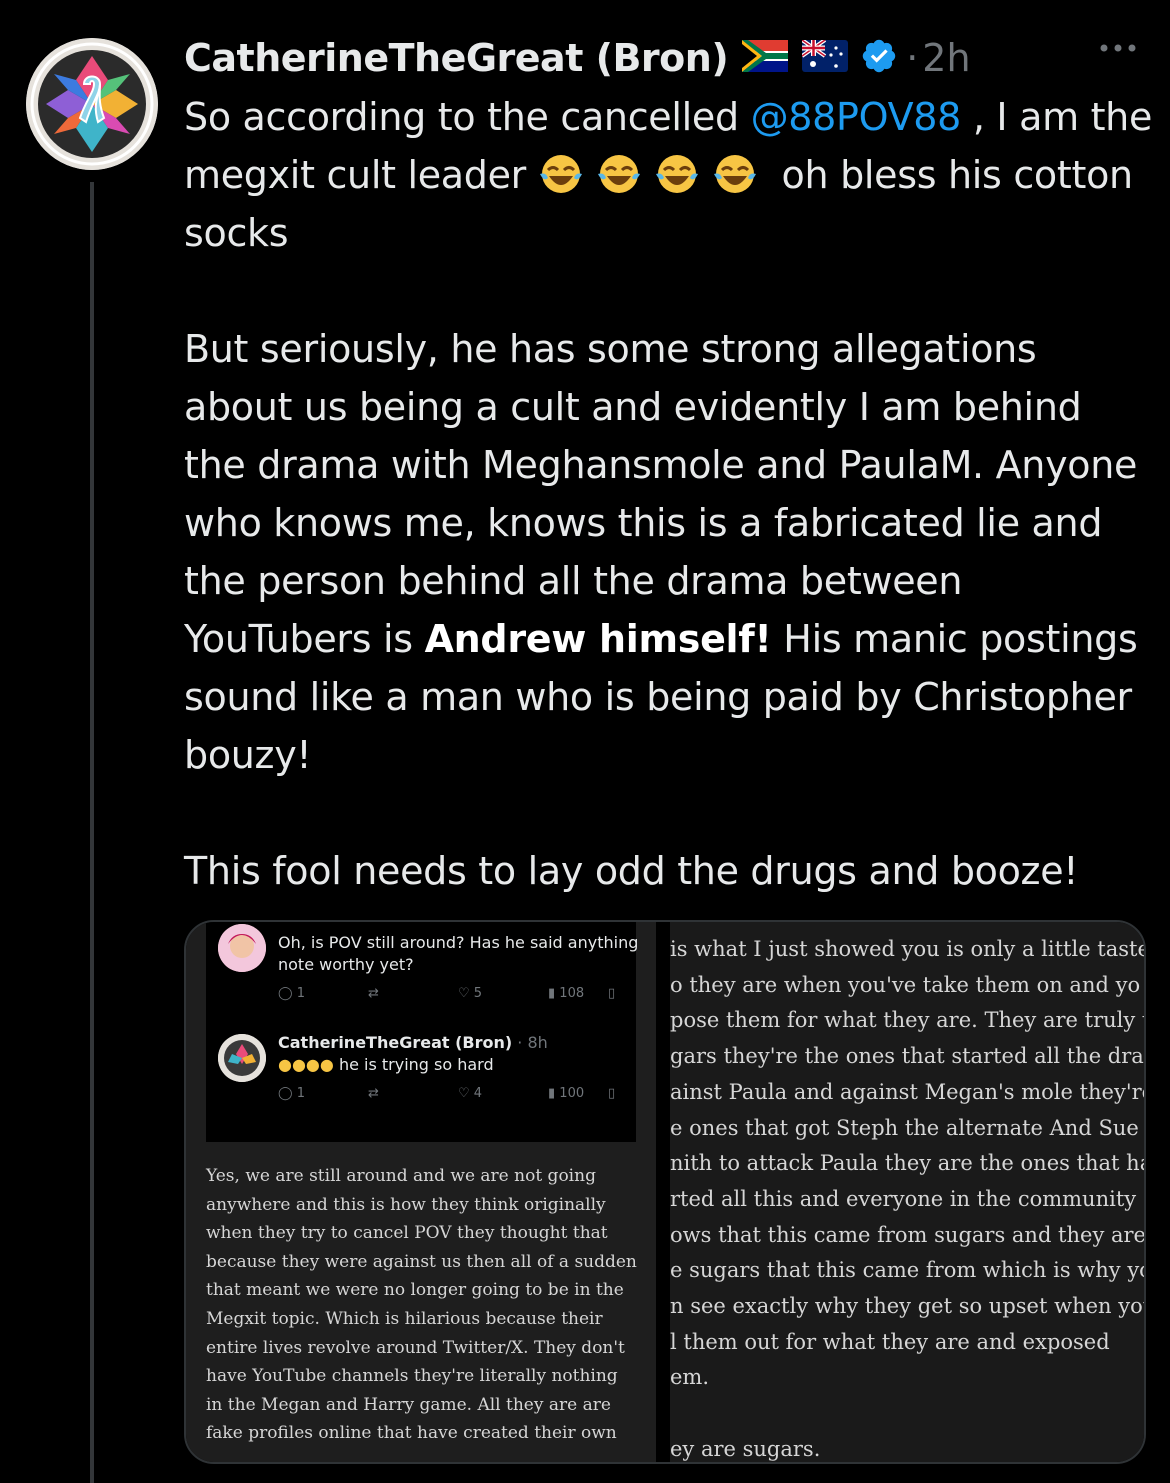 The image size is (1170, 1483). Describe the element at coordinates (416, 1064) in the screenshot. I see `reply-text-line: he is trying so hard` at that location.